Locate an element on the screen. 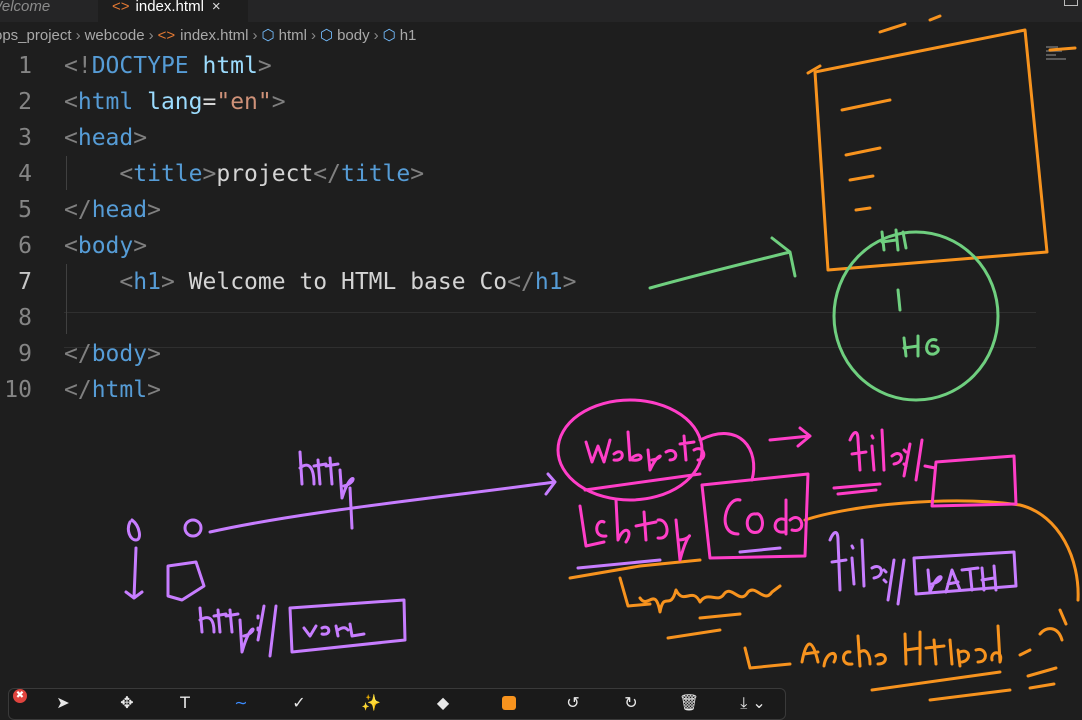 The height and width of the screenshot is (720, 1082). text-icon: T is located at coordinates (185, 703).